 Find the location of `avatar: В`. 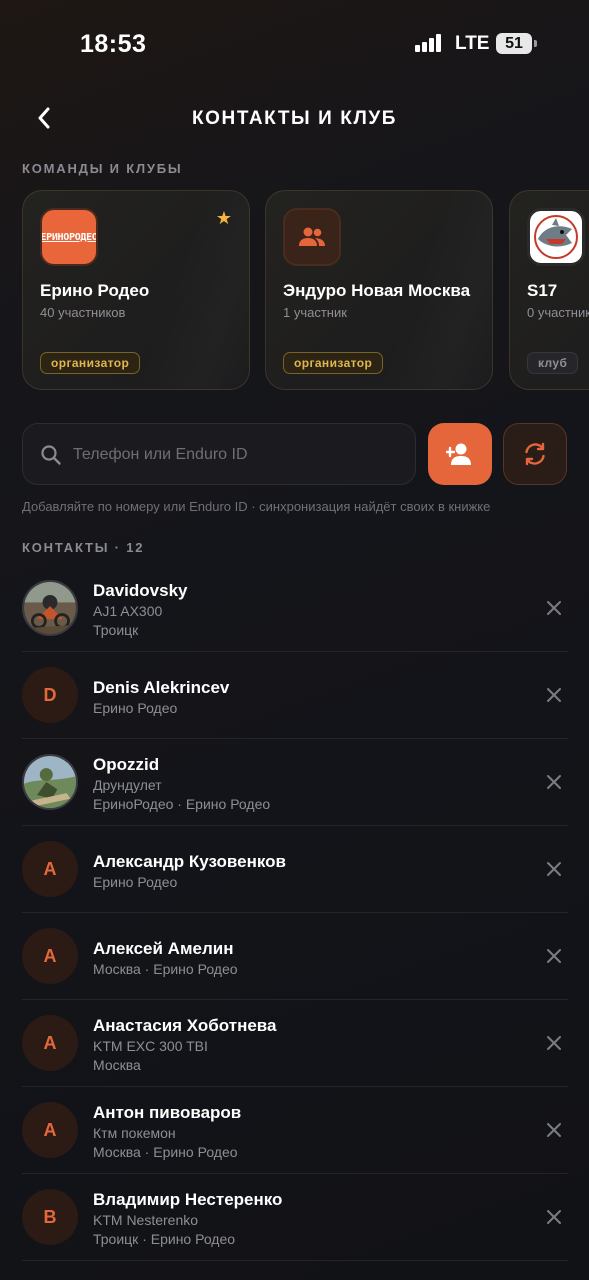

avatar: В is located at coordinates (50, 1217).